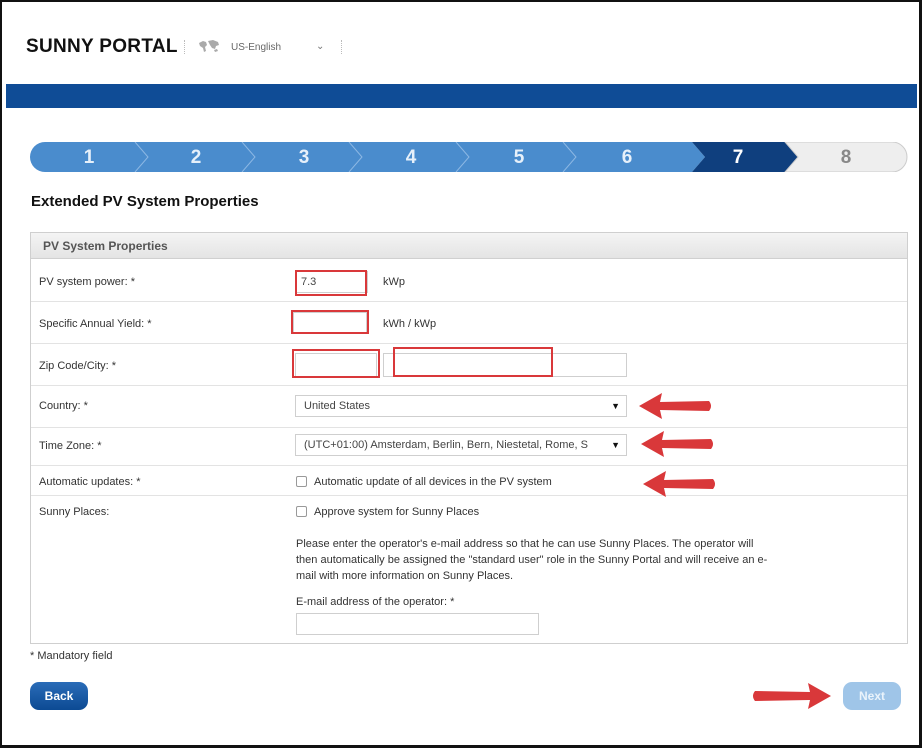 The width and height of the screenshot is (922, 748). I want to click on page-title: Extended PV System Properties, so click(145, 201).